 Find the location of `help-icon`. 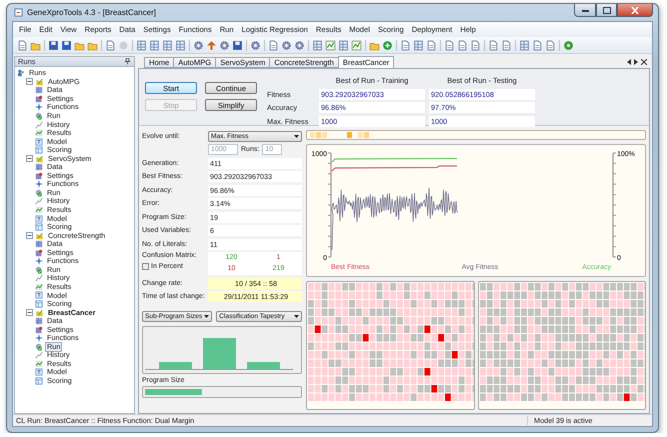

help-icon is located at coordinates (568, 45).